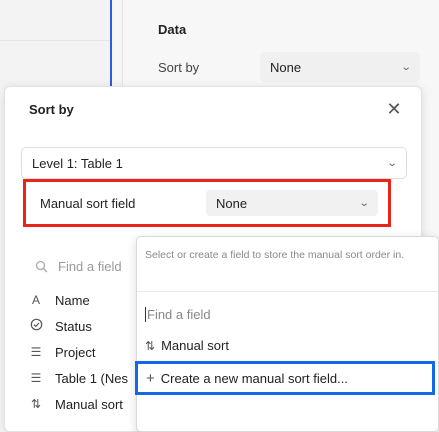  Describe the element at coordinates (36, 326) in the screenshot. I see `status-icon` at that location.